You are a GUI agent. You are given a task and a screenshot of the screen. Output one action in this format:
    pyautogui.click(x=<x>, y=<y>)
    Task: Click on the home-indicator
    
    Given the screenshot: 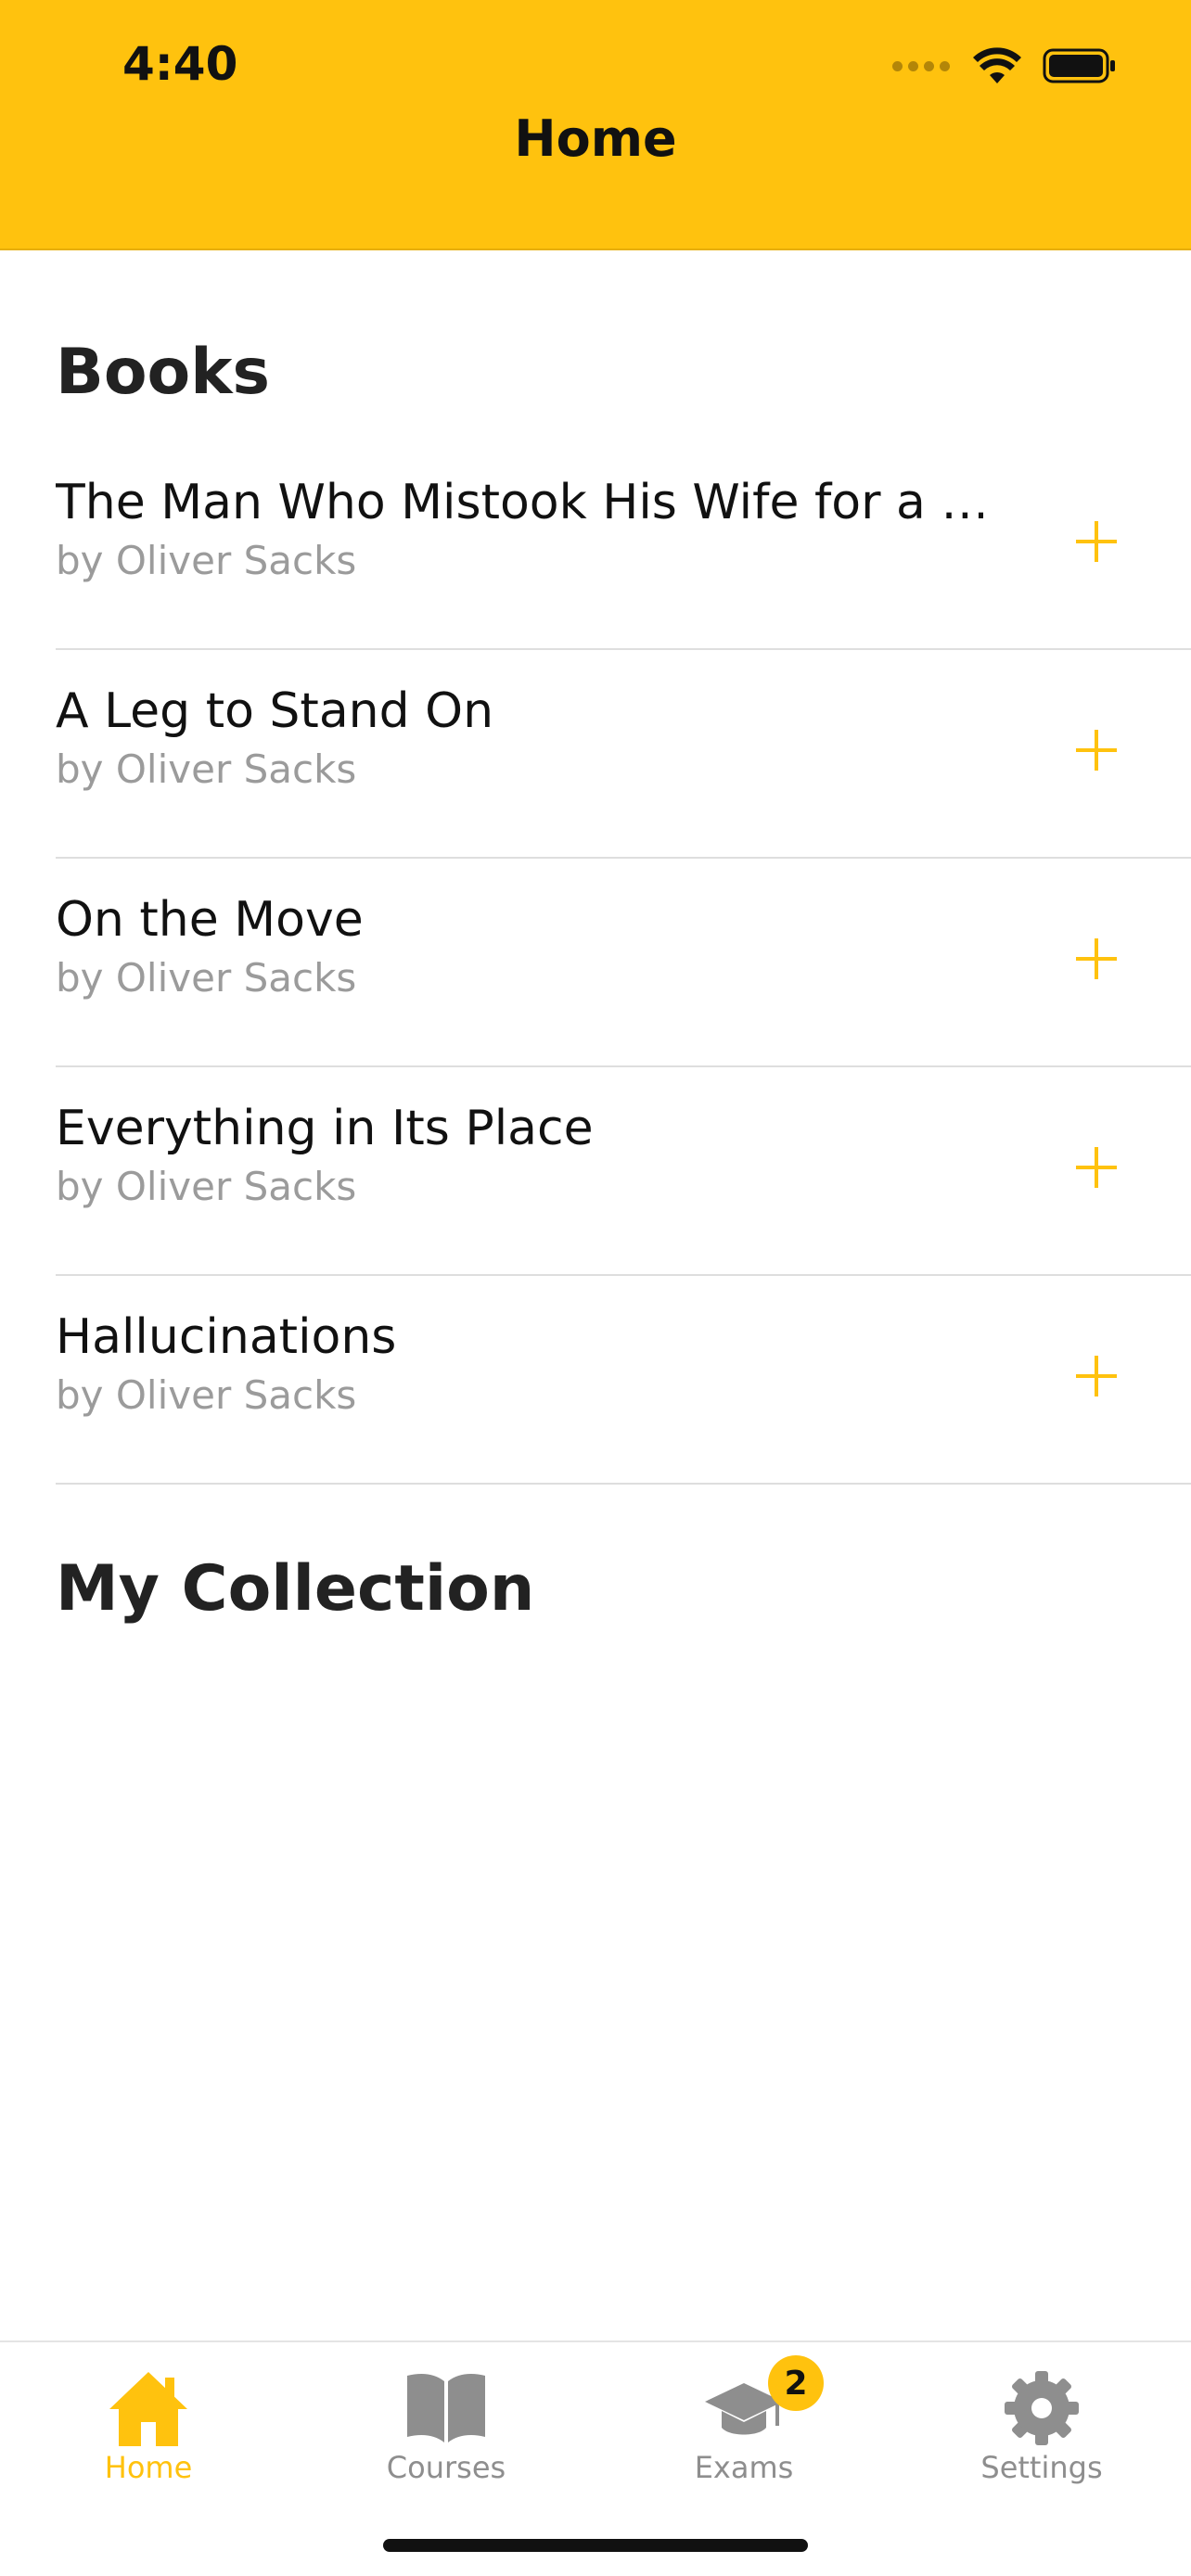 What is the action you would take?
    pyautogui.click(x=595, y=2545)
    